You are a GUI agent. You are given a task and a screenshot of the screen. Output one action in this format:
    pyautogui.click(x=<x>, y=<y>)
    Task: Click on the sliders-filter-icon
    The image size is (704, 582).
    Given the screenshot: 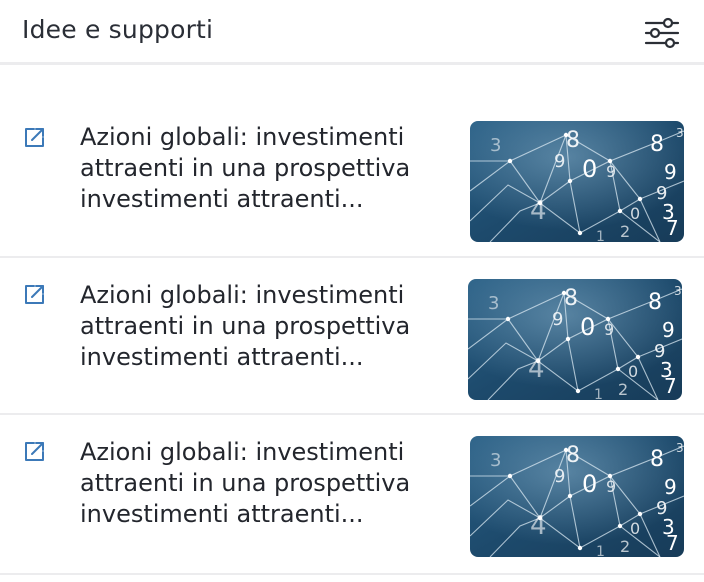 What is the action you would take?
    pyautogui.click(x=662, y=33)
    